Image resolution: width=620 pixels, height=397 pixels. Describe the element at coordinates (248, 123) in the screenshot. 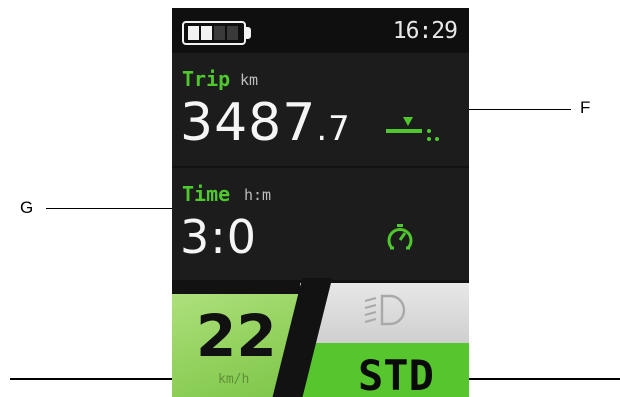

I see `trip-value-main: 3487` at that location.